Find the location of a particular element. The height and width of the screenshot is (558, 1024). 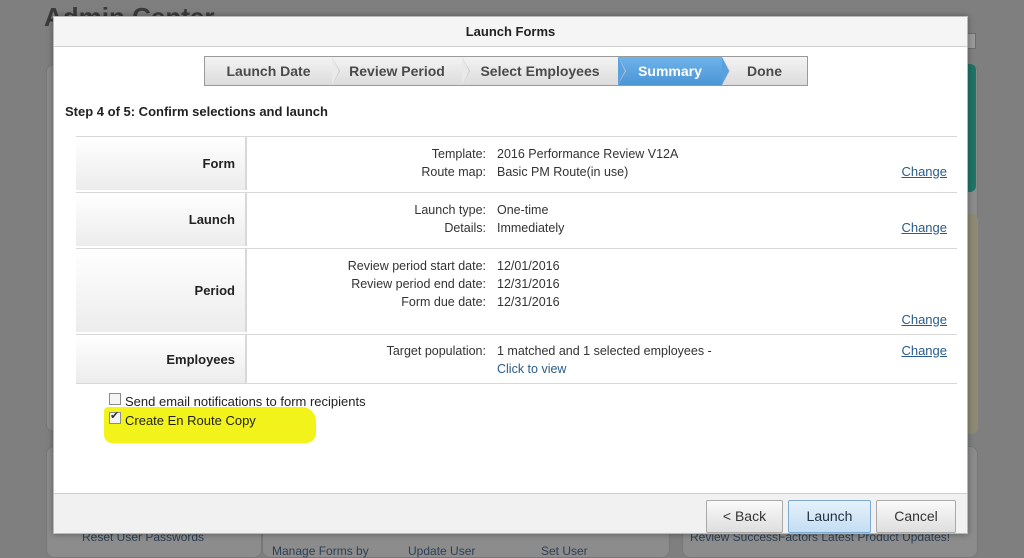

field-value: Immediately is located at coordinates (531, 228).